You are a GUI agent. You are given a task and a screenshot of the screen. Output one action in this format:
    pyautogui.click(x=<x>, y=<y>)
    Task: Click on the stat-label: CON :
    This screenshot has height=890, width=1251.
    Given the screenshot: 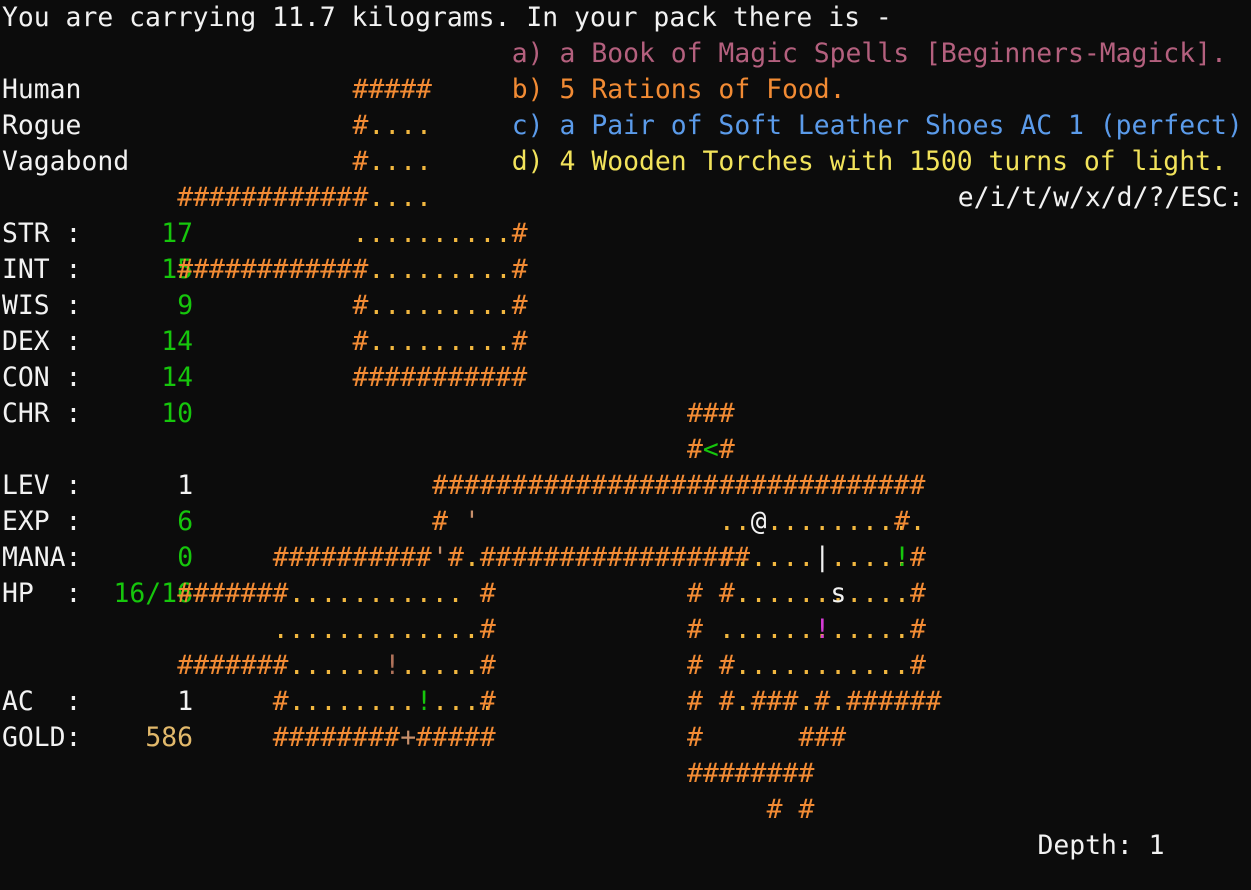 What is the action you would take?
    pyautogui.click(x=42, y=377)
    